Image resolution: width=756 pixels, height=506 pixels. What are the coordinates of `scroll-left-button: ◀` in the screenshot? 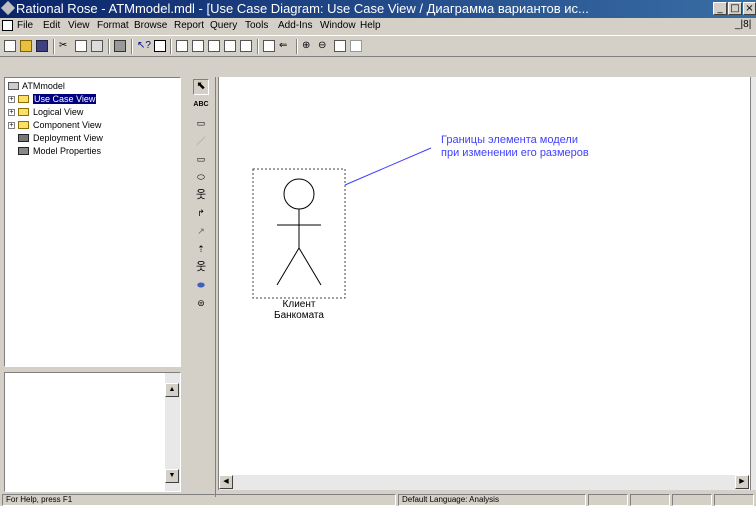 It's located at (226, 482).